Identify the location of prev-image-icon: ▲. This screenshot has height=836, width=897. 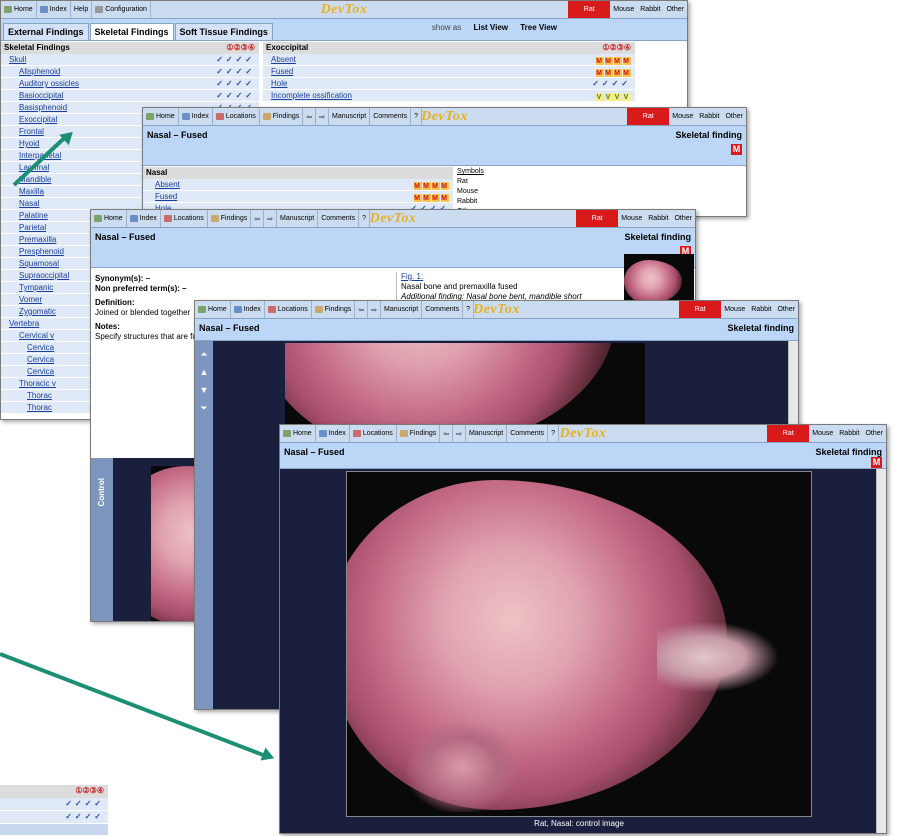
(204, 372).